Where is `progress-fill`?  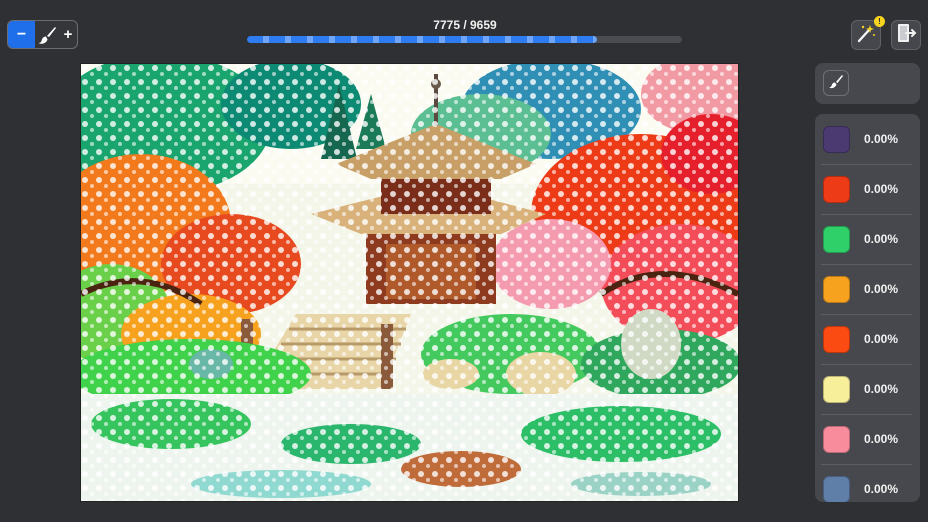
progress-fill is located at coordinates (422, 39).